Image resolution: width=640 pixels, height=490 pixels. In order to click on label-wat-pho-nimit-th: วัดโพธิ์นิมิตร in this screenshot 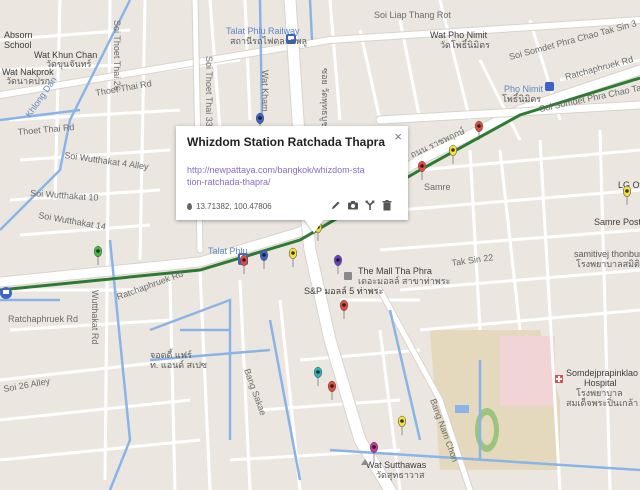, I will do `click(465, 44)`.